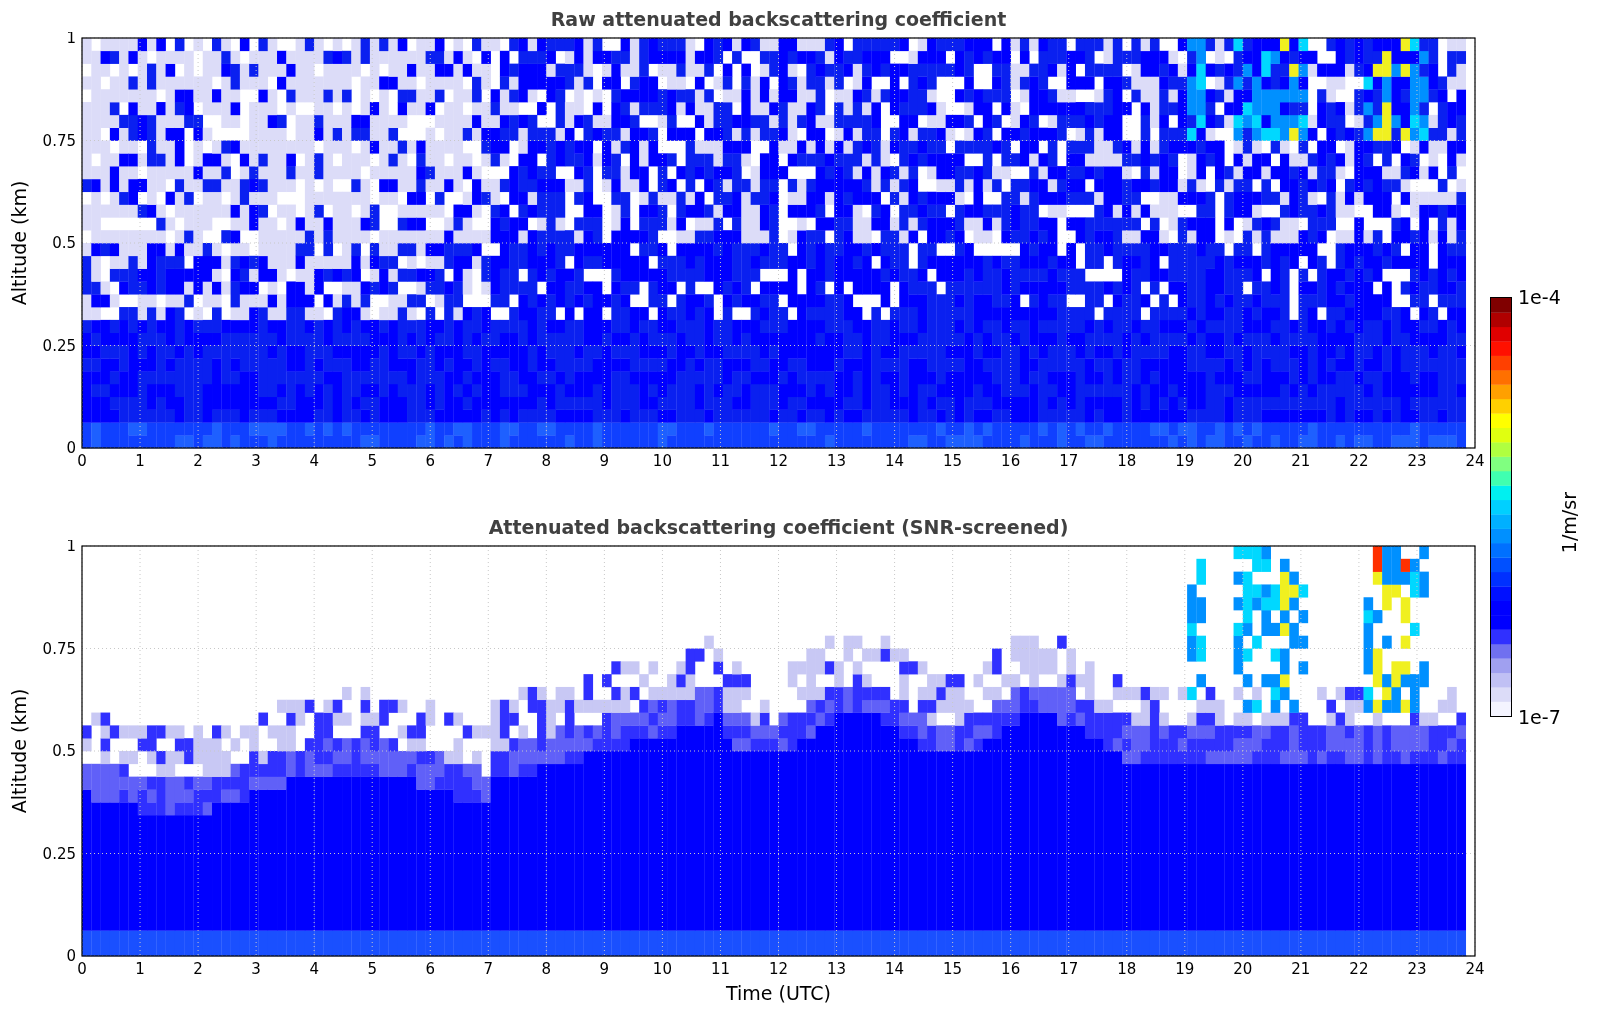 The width and height of the screenshot is (1621, 1020). I want to click on chart-title: Attenuated backscattering coefficient (SNR-screened), so click(778, 528).